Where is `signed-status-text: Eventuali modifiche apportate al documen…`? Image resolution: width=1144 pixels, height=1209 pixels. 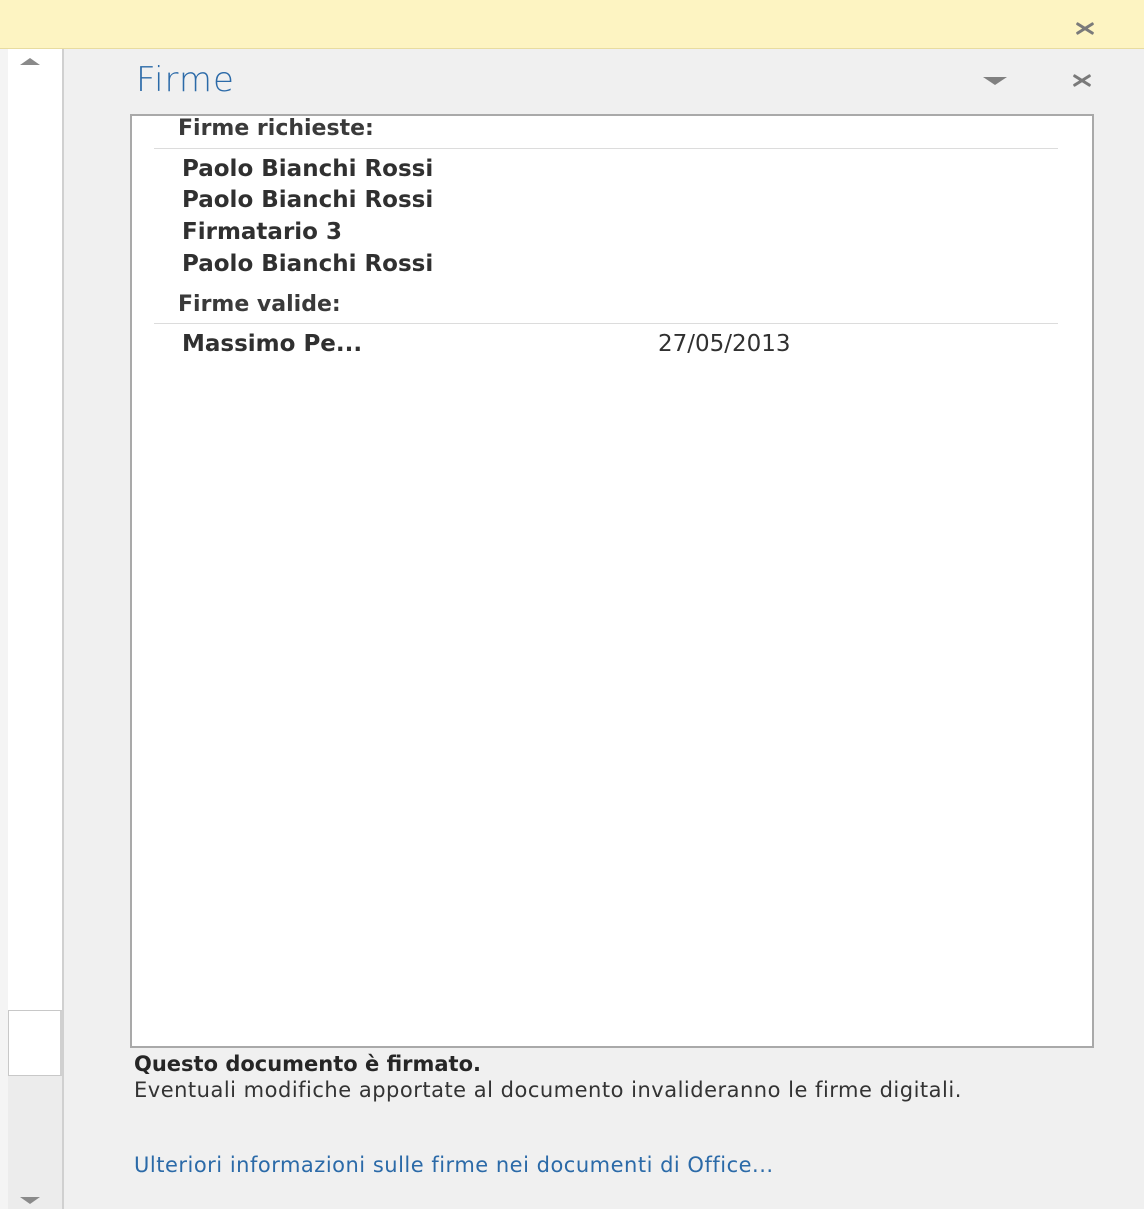 signed-status-text: Eventuali modifiche apportate al documen… is located at coordinates (548, 1090).